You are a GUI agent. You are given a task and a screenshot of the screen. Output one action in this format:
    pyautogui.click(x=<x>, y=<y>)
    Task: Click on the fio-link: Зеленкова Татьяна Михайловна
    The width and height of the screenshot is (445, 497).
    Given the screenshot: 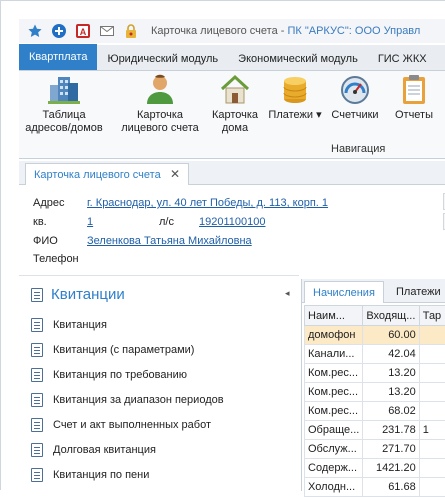 What is the action you would take?
    pyautogui.click(x=169, y=241)
    